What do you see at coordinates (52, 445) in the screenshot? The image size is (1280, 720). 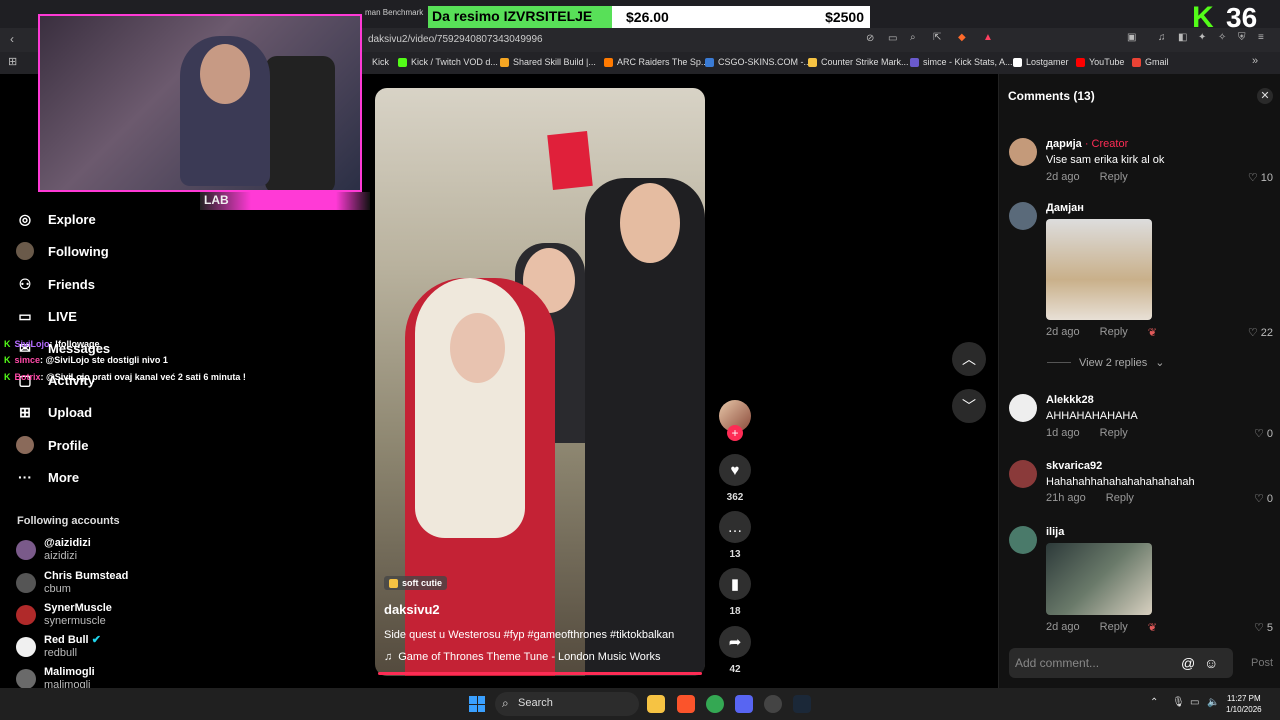 I see `sidebar-item-profile: Profile` at bounding box center [52, 445].